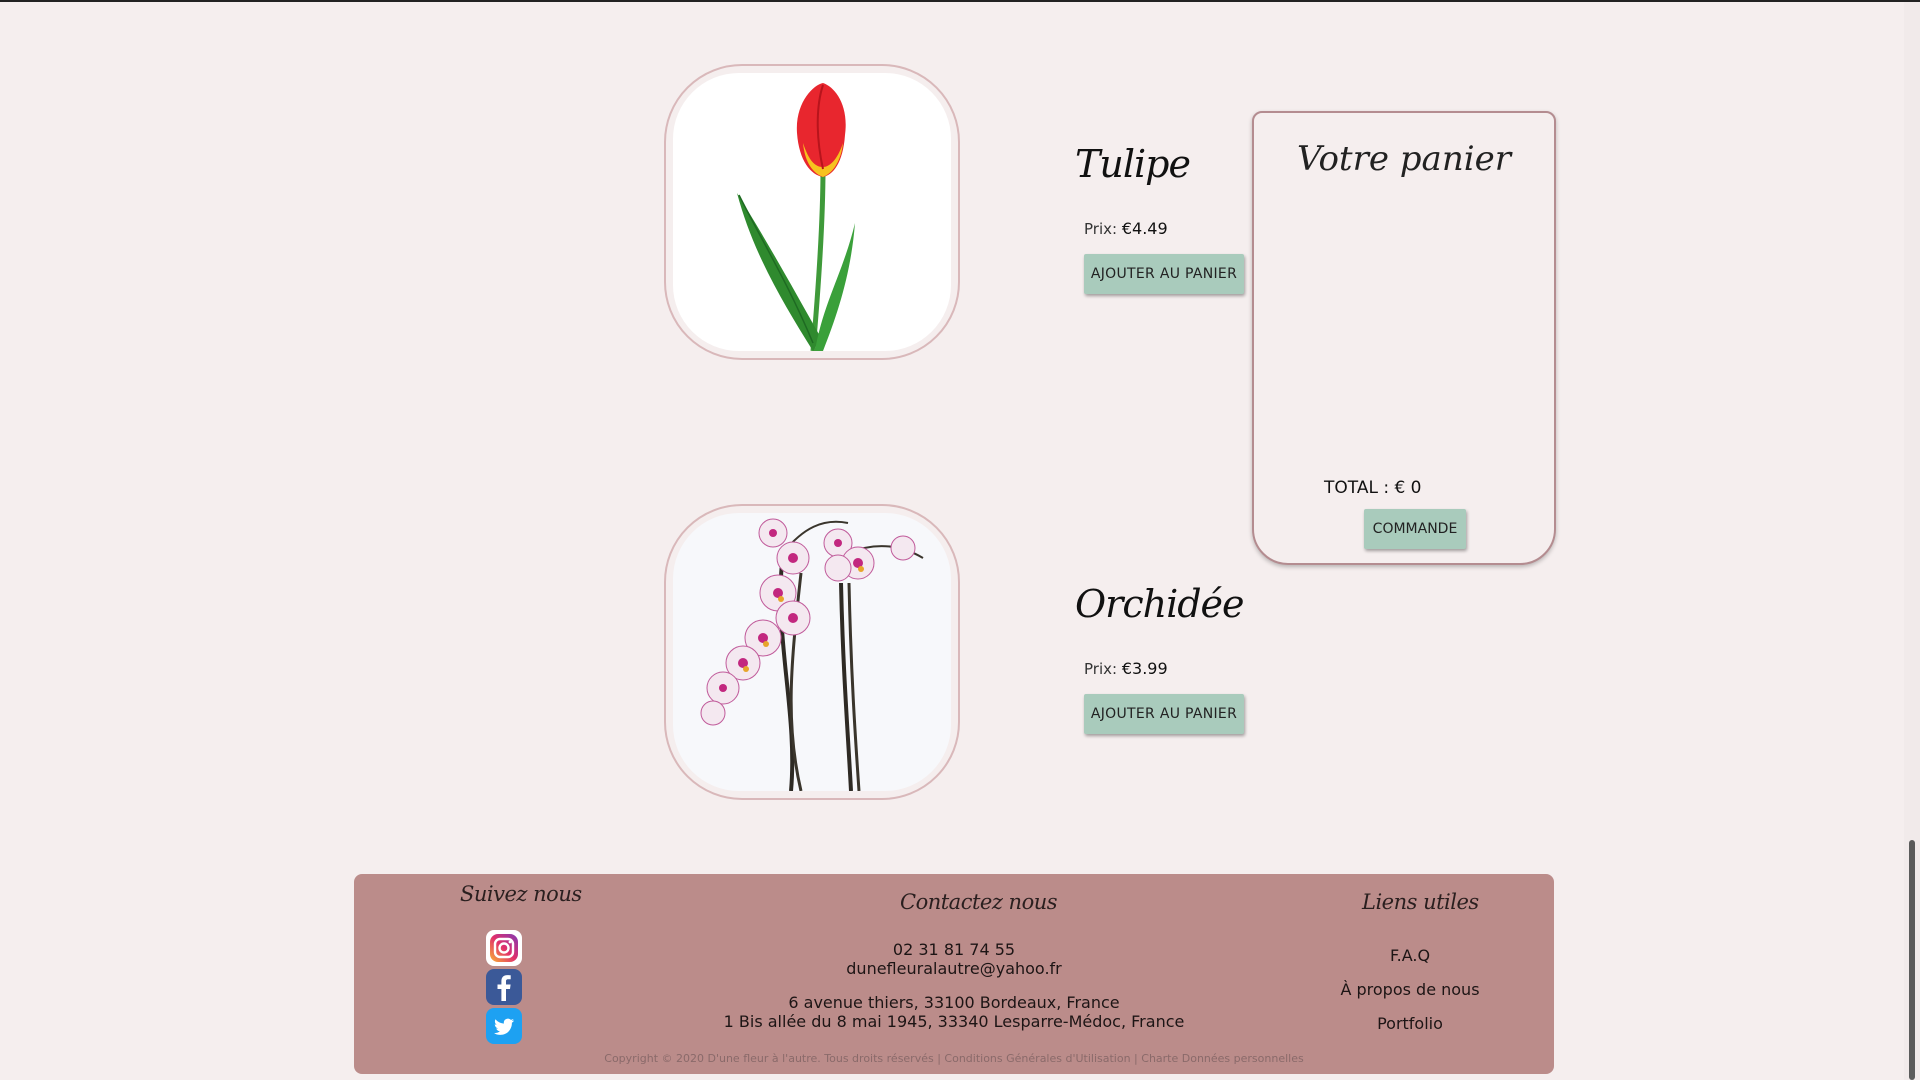 Image resolution: width=1920 pixels, height=1080 pixels. What do you see at coordinates (1164, 714) in the screenshot?
I see `add-to-cart-button-orchidee: AJOUTER AU PANIER` at bounding box center [1164, 714].